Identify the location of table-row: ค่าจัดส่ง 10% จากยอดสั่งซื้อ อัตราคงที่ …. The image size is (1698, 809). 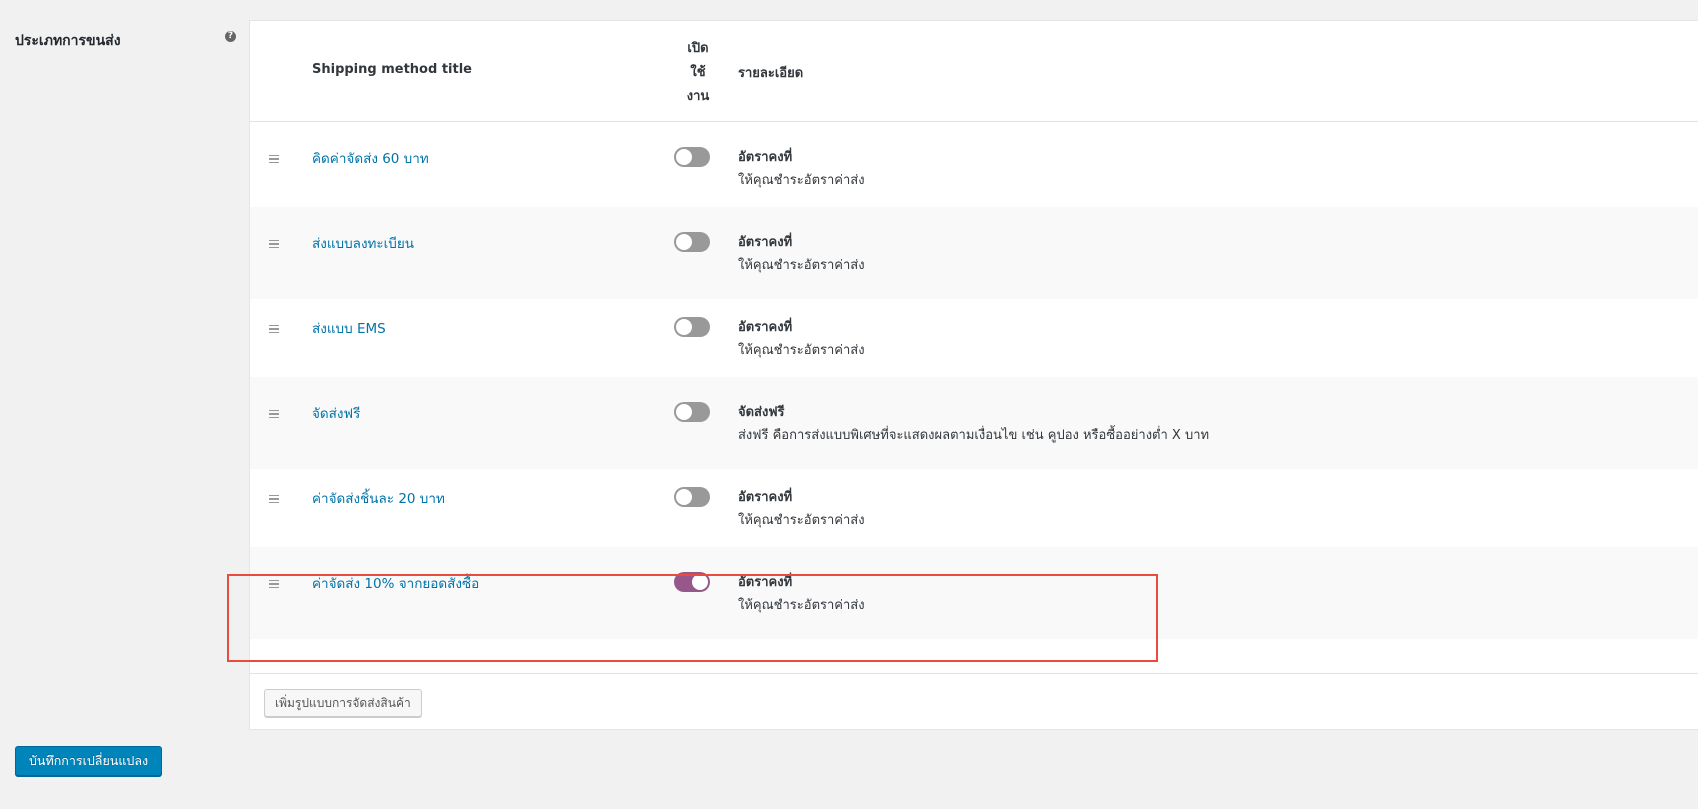
(974, 593).